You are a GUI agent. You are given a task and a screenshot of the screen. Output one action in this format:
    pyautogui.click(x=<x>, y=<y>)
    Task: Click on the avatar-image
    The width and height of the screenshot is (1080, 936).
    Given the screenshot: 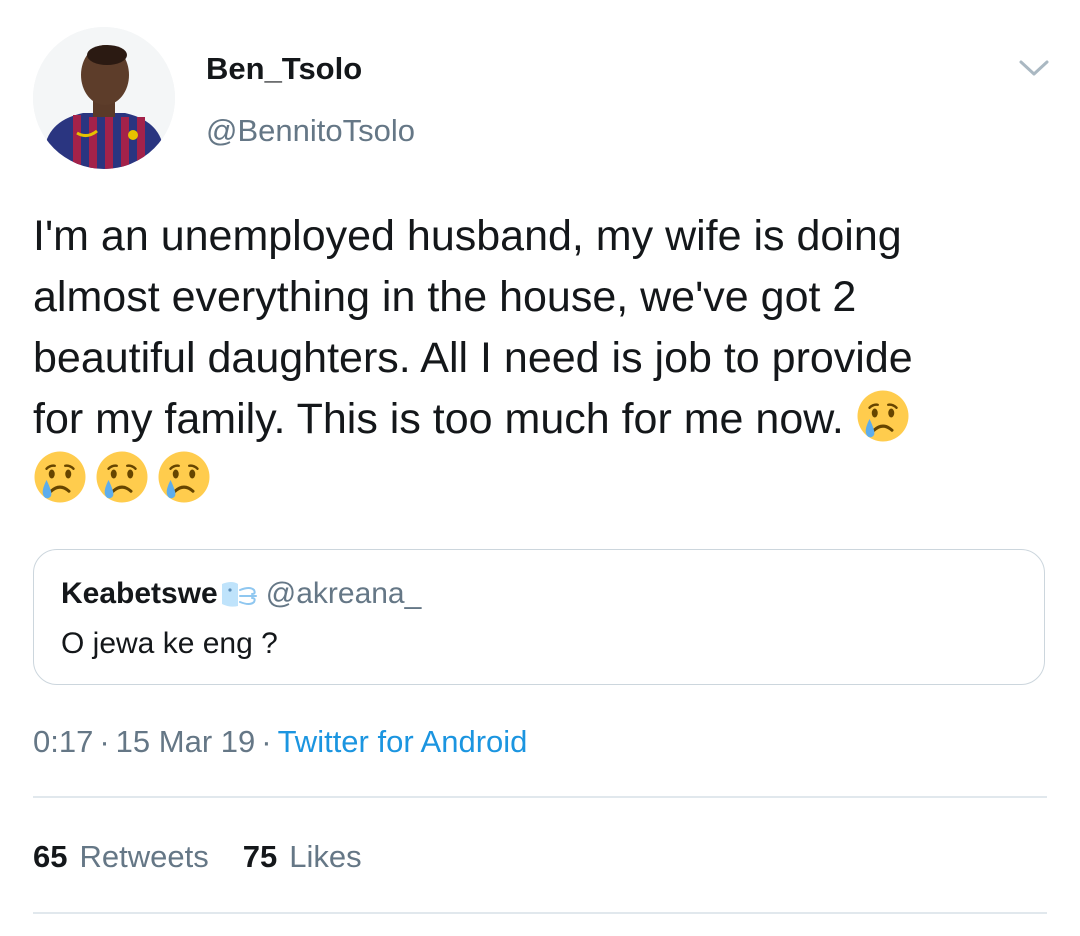 What is the action you would take?
    pyautogui.click(x=104, y=98)
    